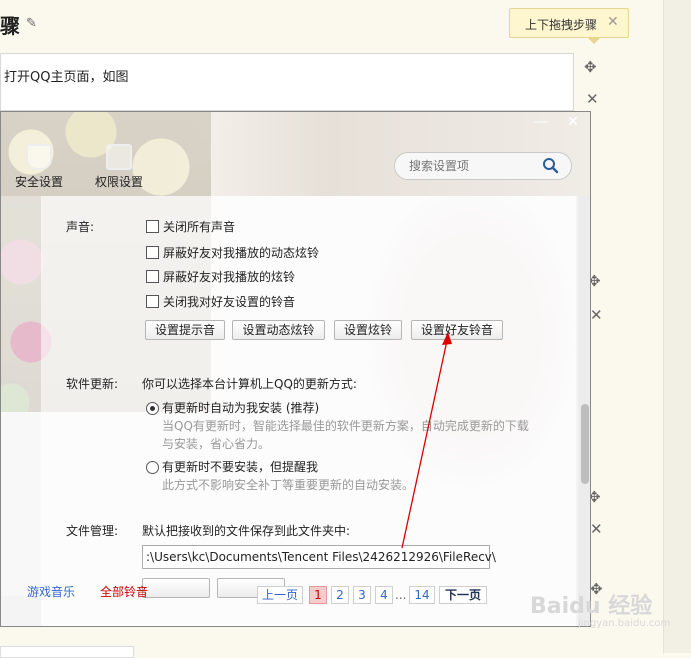  Describe the element at coordinates (591, 606) in the screenshot. I see `baidu-watermark: Baidu 经验` at that location.